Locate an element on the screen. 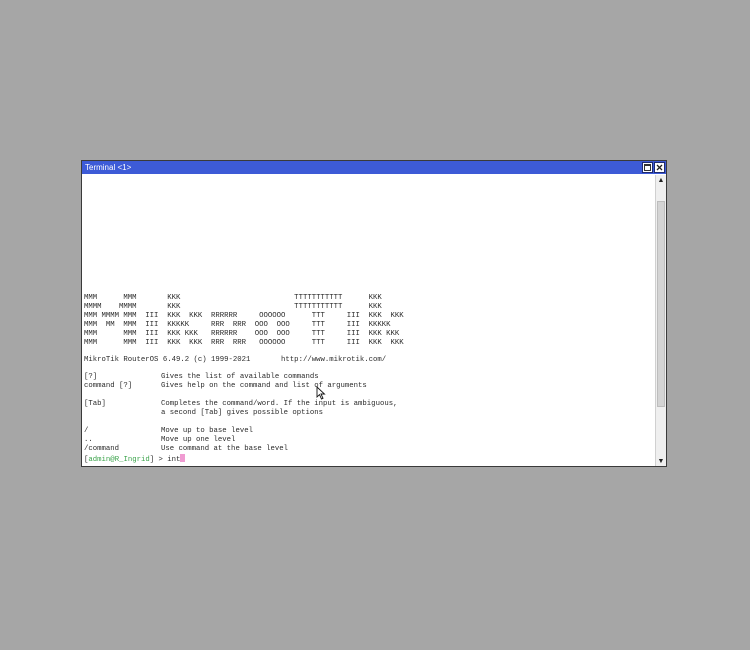 The width and height of the screenshot is (750, 650). help-description: Gives the list of available commands is located at coordinates (240, 377).